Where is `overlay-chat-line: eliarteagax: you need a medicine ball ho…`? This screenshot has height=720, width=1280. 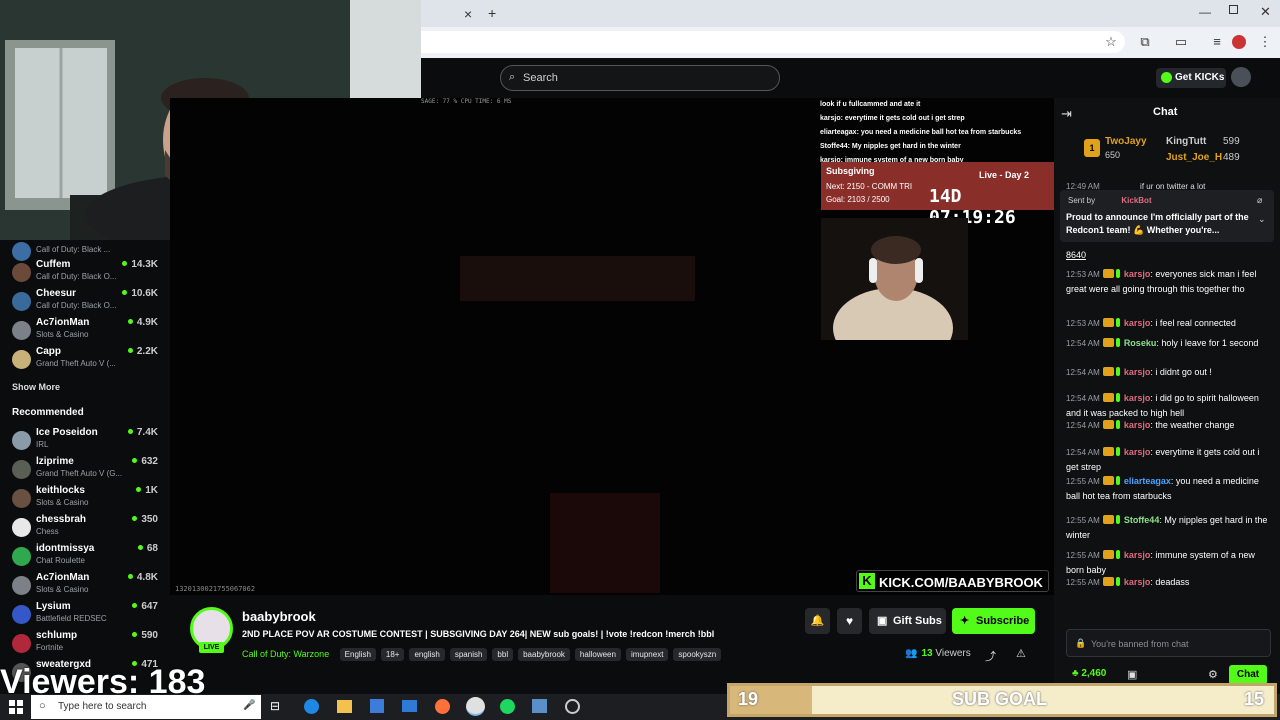
overlay-chat-line: eliarteagax: you need a medicine ball ho… is located at coordinates (921, 132).